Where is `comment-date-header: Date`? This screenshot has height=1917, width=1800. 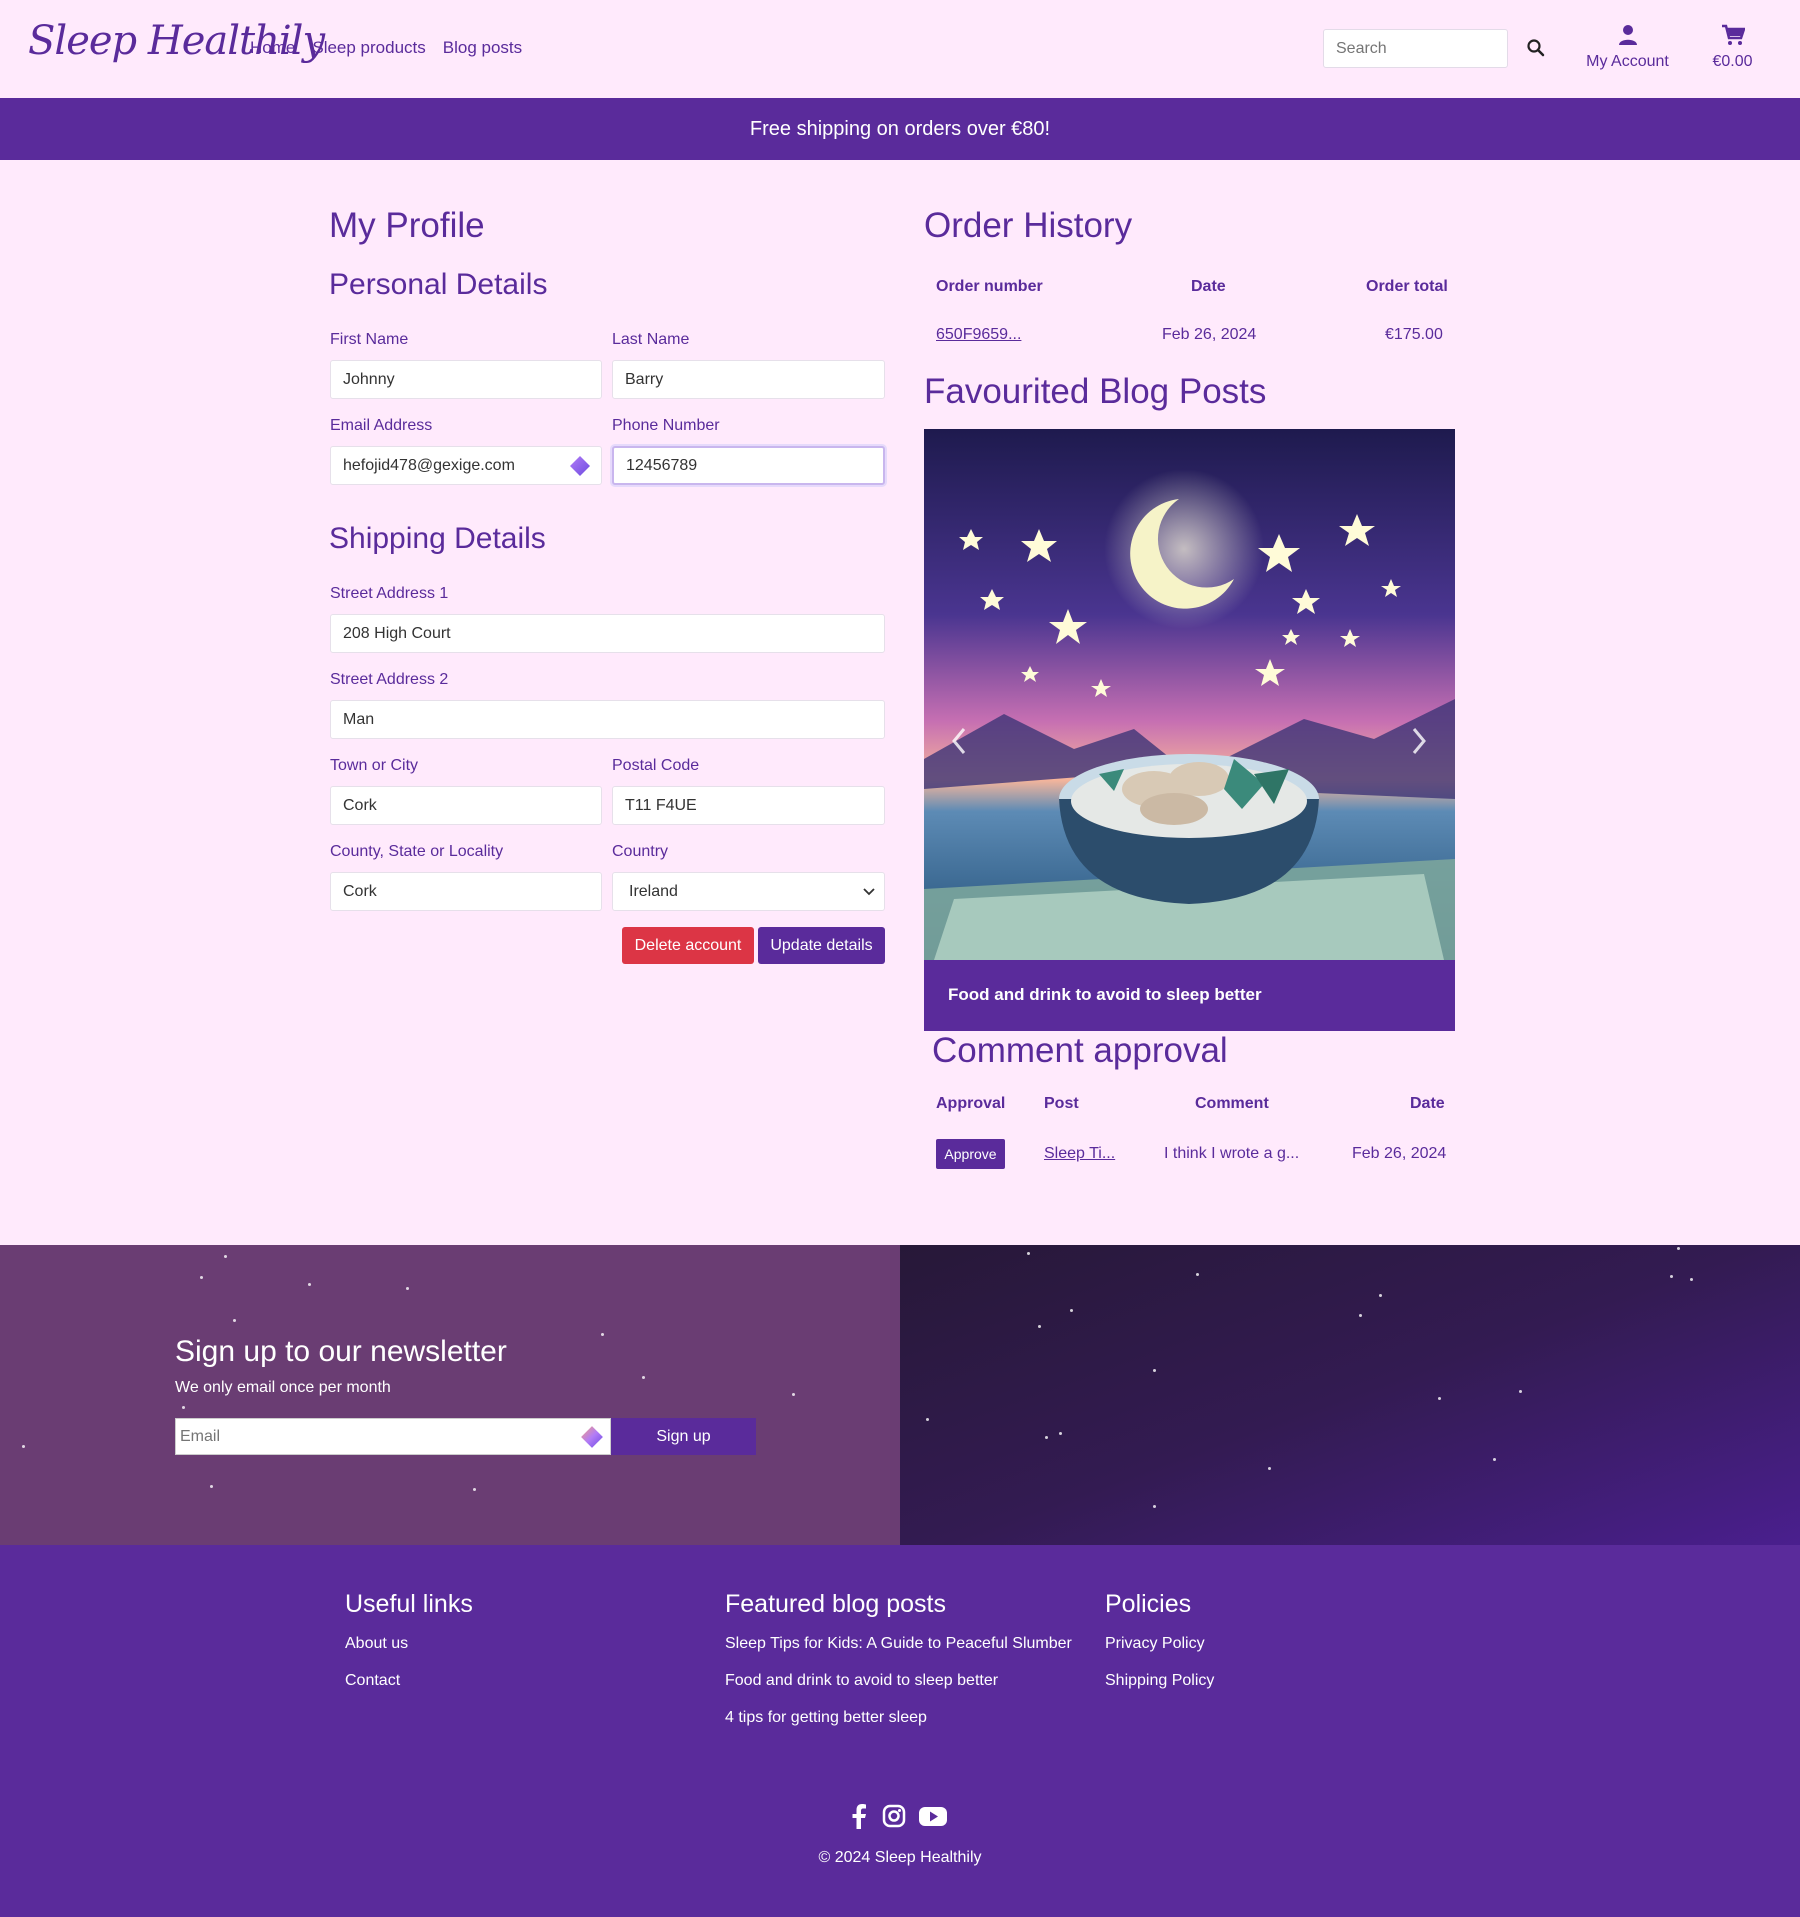
comment-date-header: Date is located at coordinates (1427, 1103).